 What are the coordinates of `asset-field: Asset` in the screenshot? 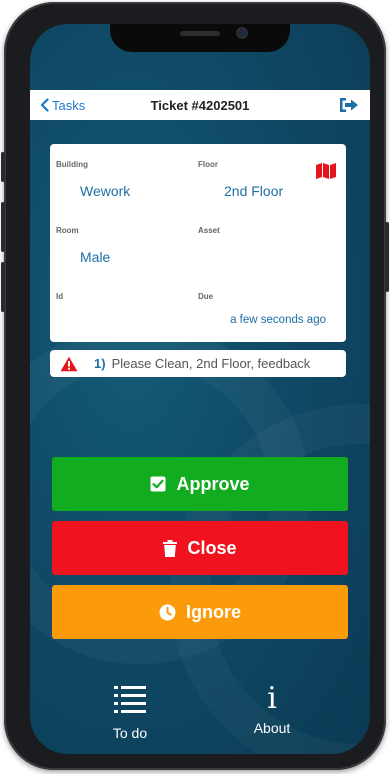 It's located at (268, 237).